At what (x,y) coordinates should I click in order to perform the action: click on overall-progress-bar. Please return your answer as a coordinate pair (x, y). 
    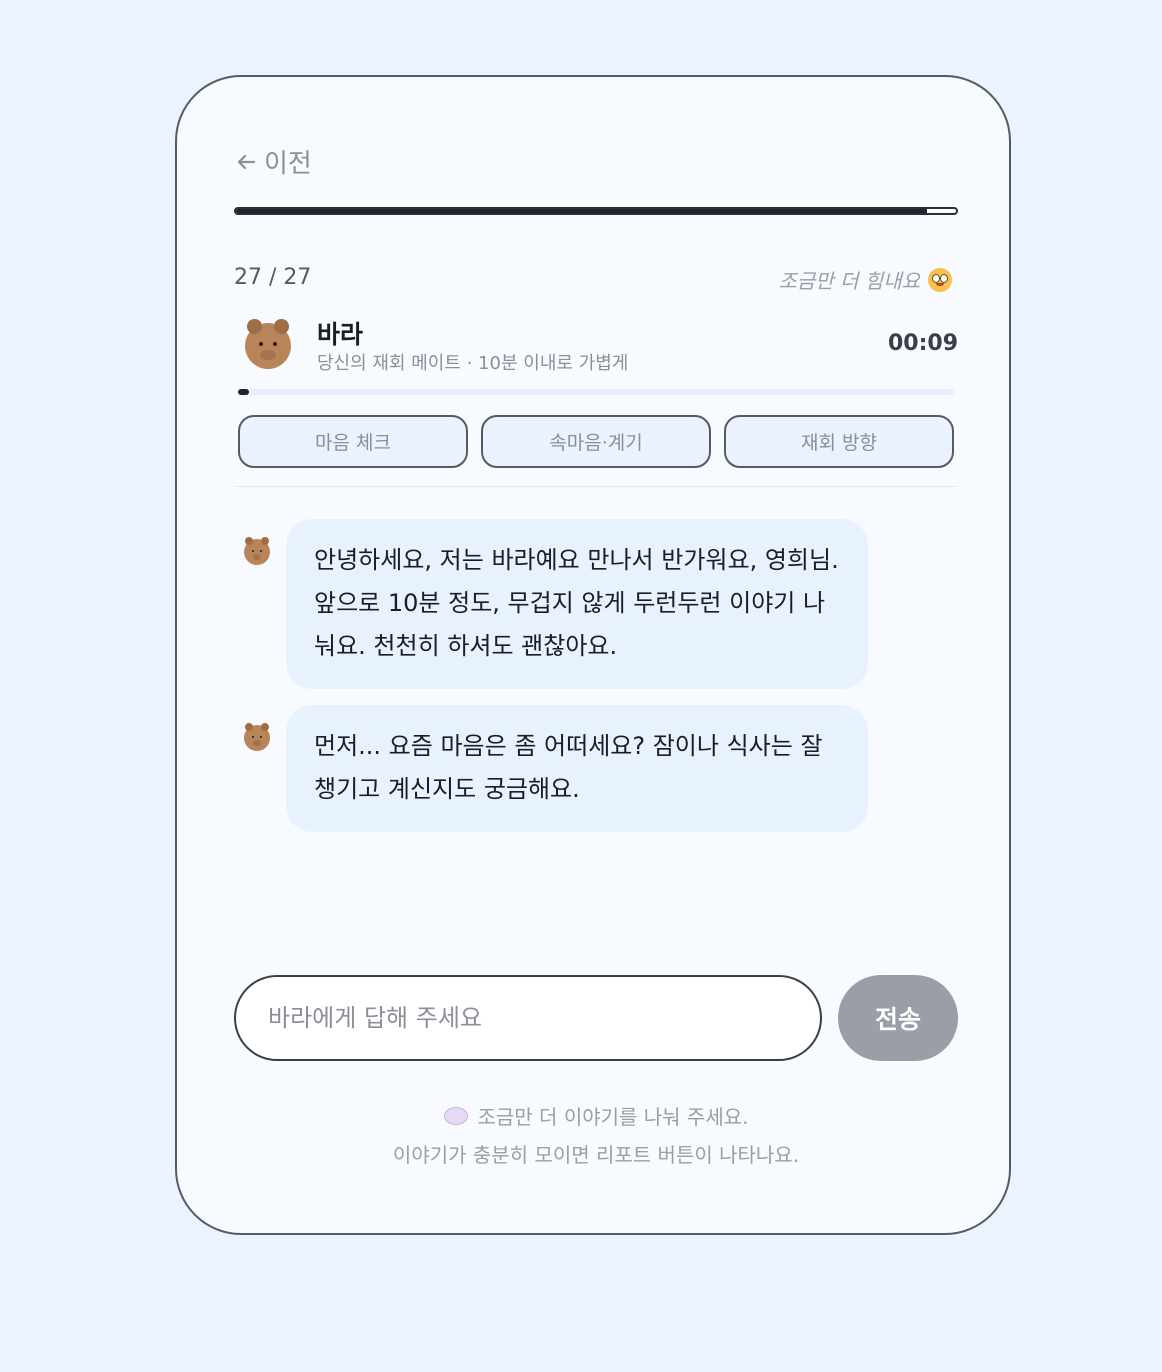
    Looking at the image, I should click on (596, 211).